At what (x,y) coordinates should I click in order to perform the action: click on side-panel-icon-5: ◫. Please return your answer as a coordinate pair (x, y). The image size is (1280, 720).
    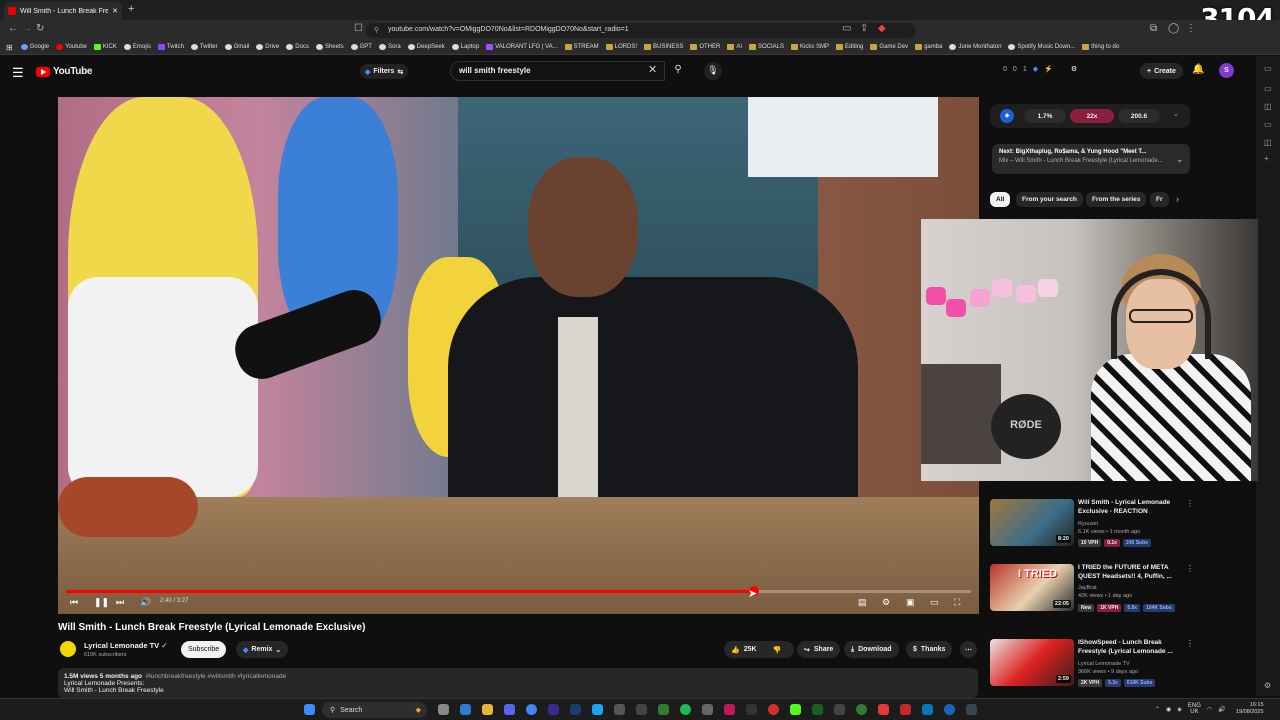
    Looking at the image, I should click on (1268, 142).